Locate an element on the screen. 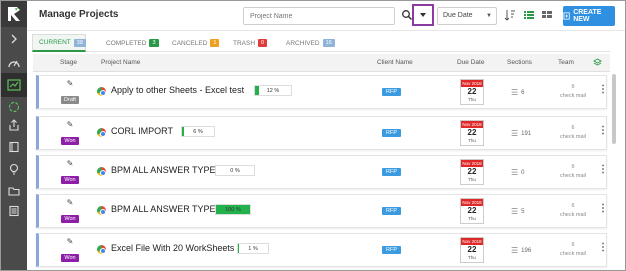  page-header: Manage Projects Due Date ▼ CREATE NEW is located at coordinates (326, 16).